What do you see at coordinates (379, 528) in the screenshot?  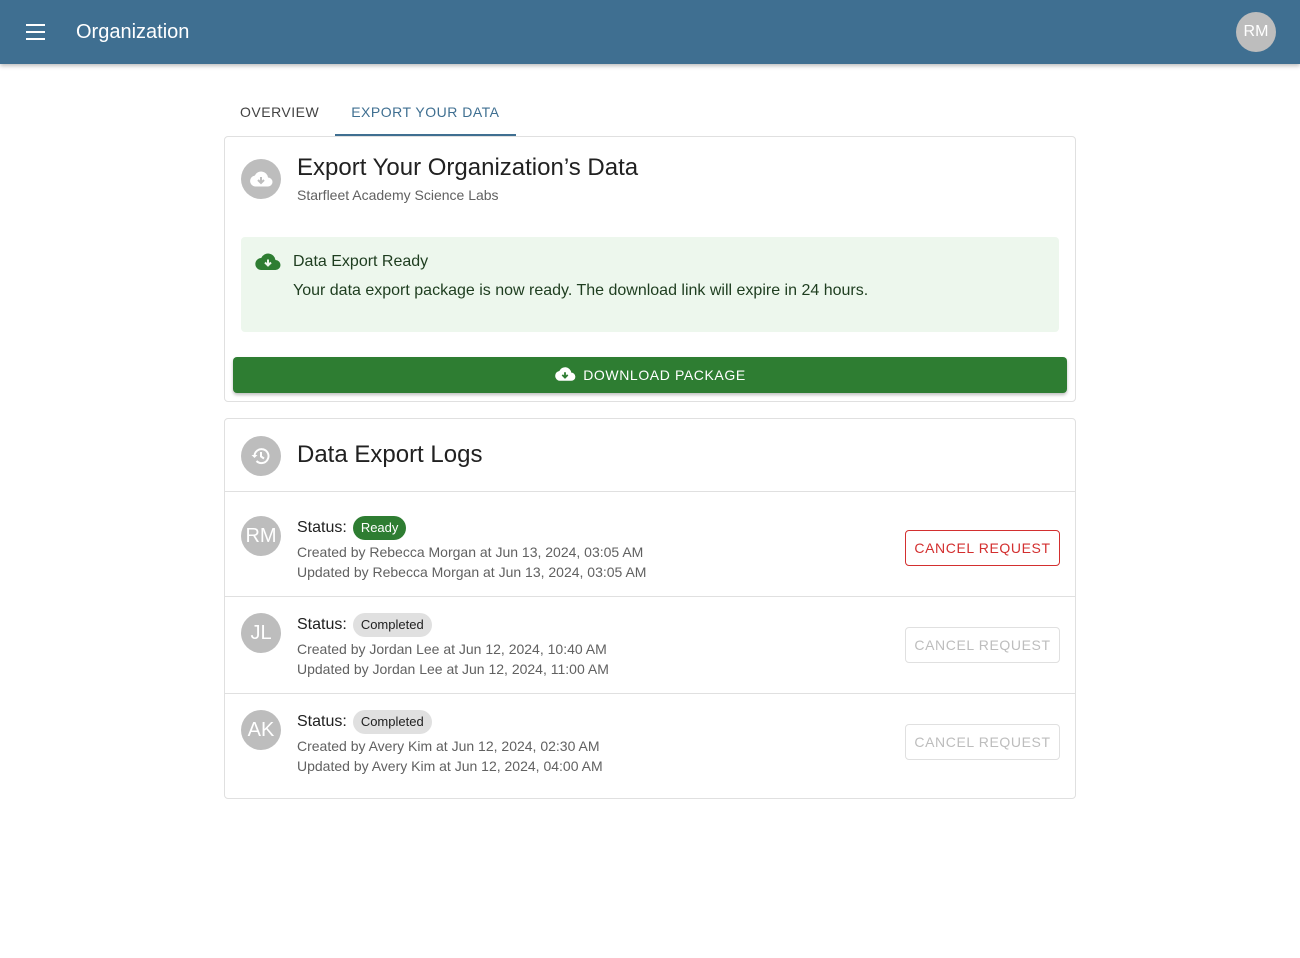 I see `status-badge: Ready` at bounding box center [379, 528].